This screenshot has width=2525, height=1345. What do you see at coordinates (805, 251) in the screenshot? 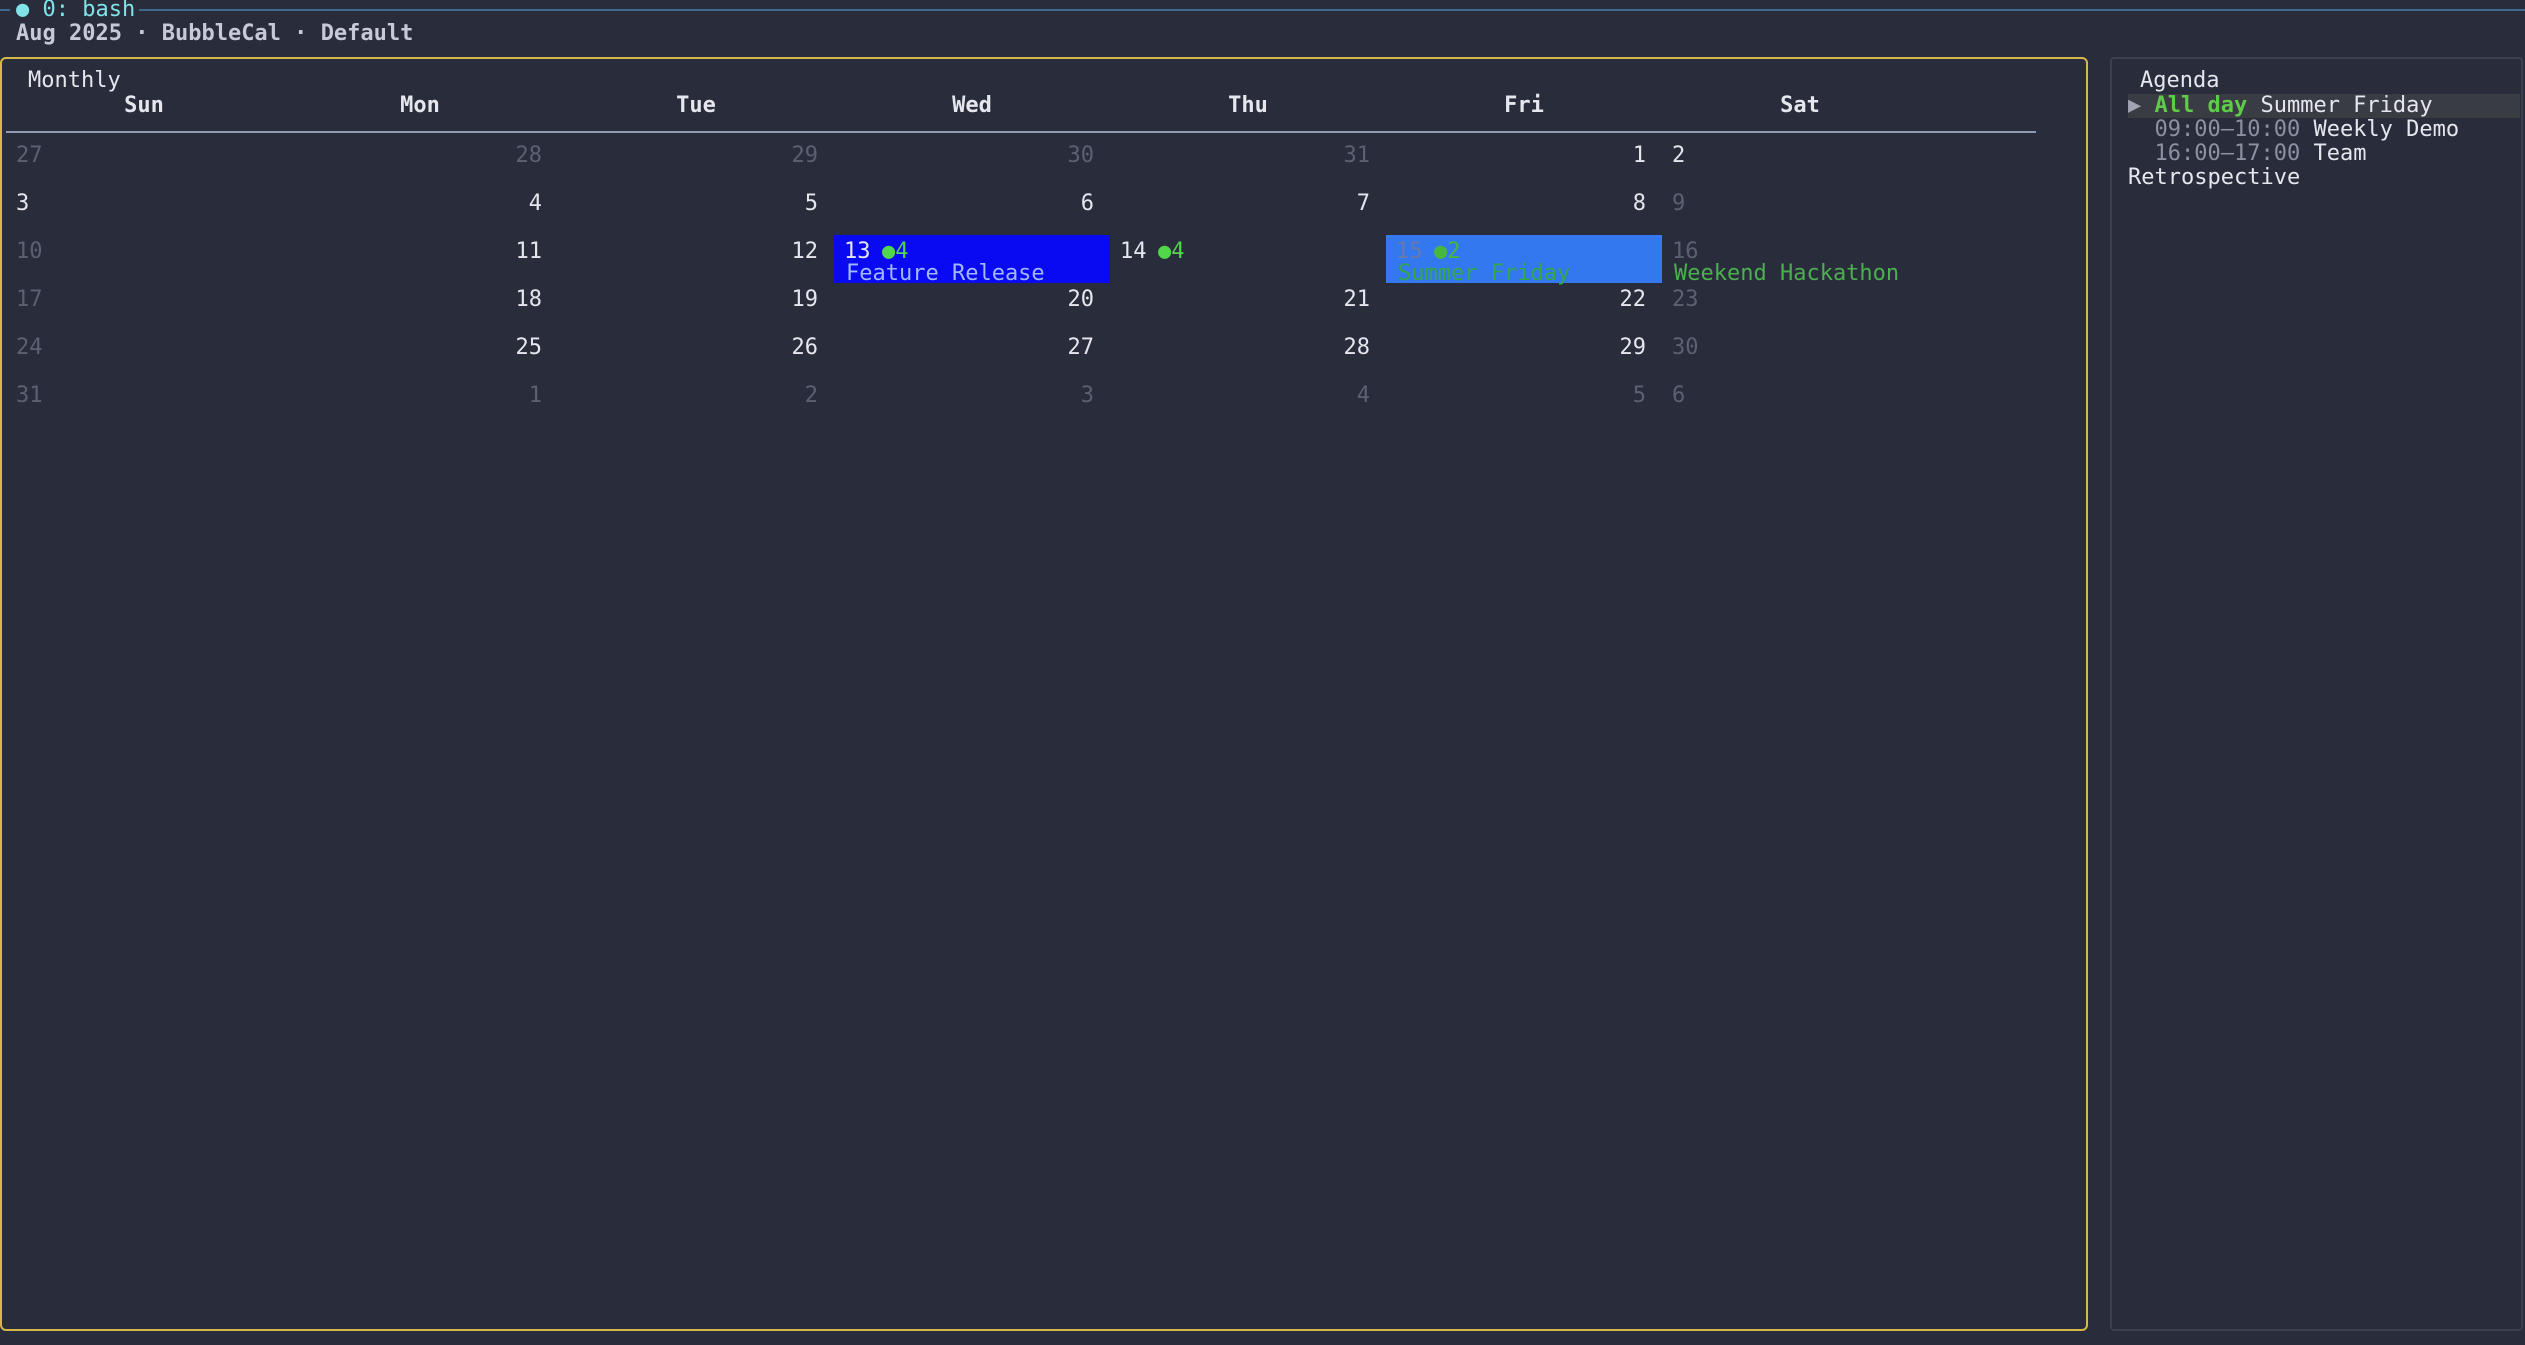
I see `day-number: 12` at bounding box center [805, 251].